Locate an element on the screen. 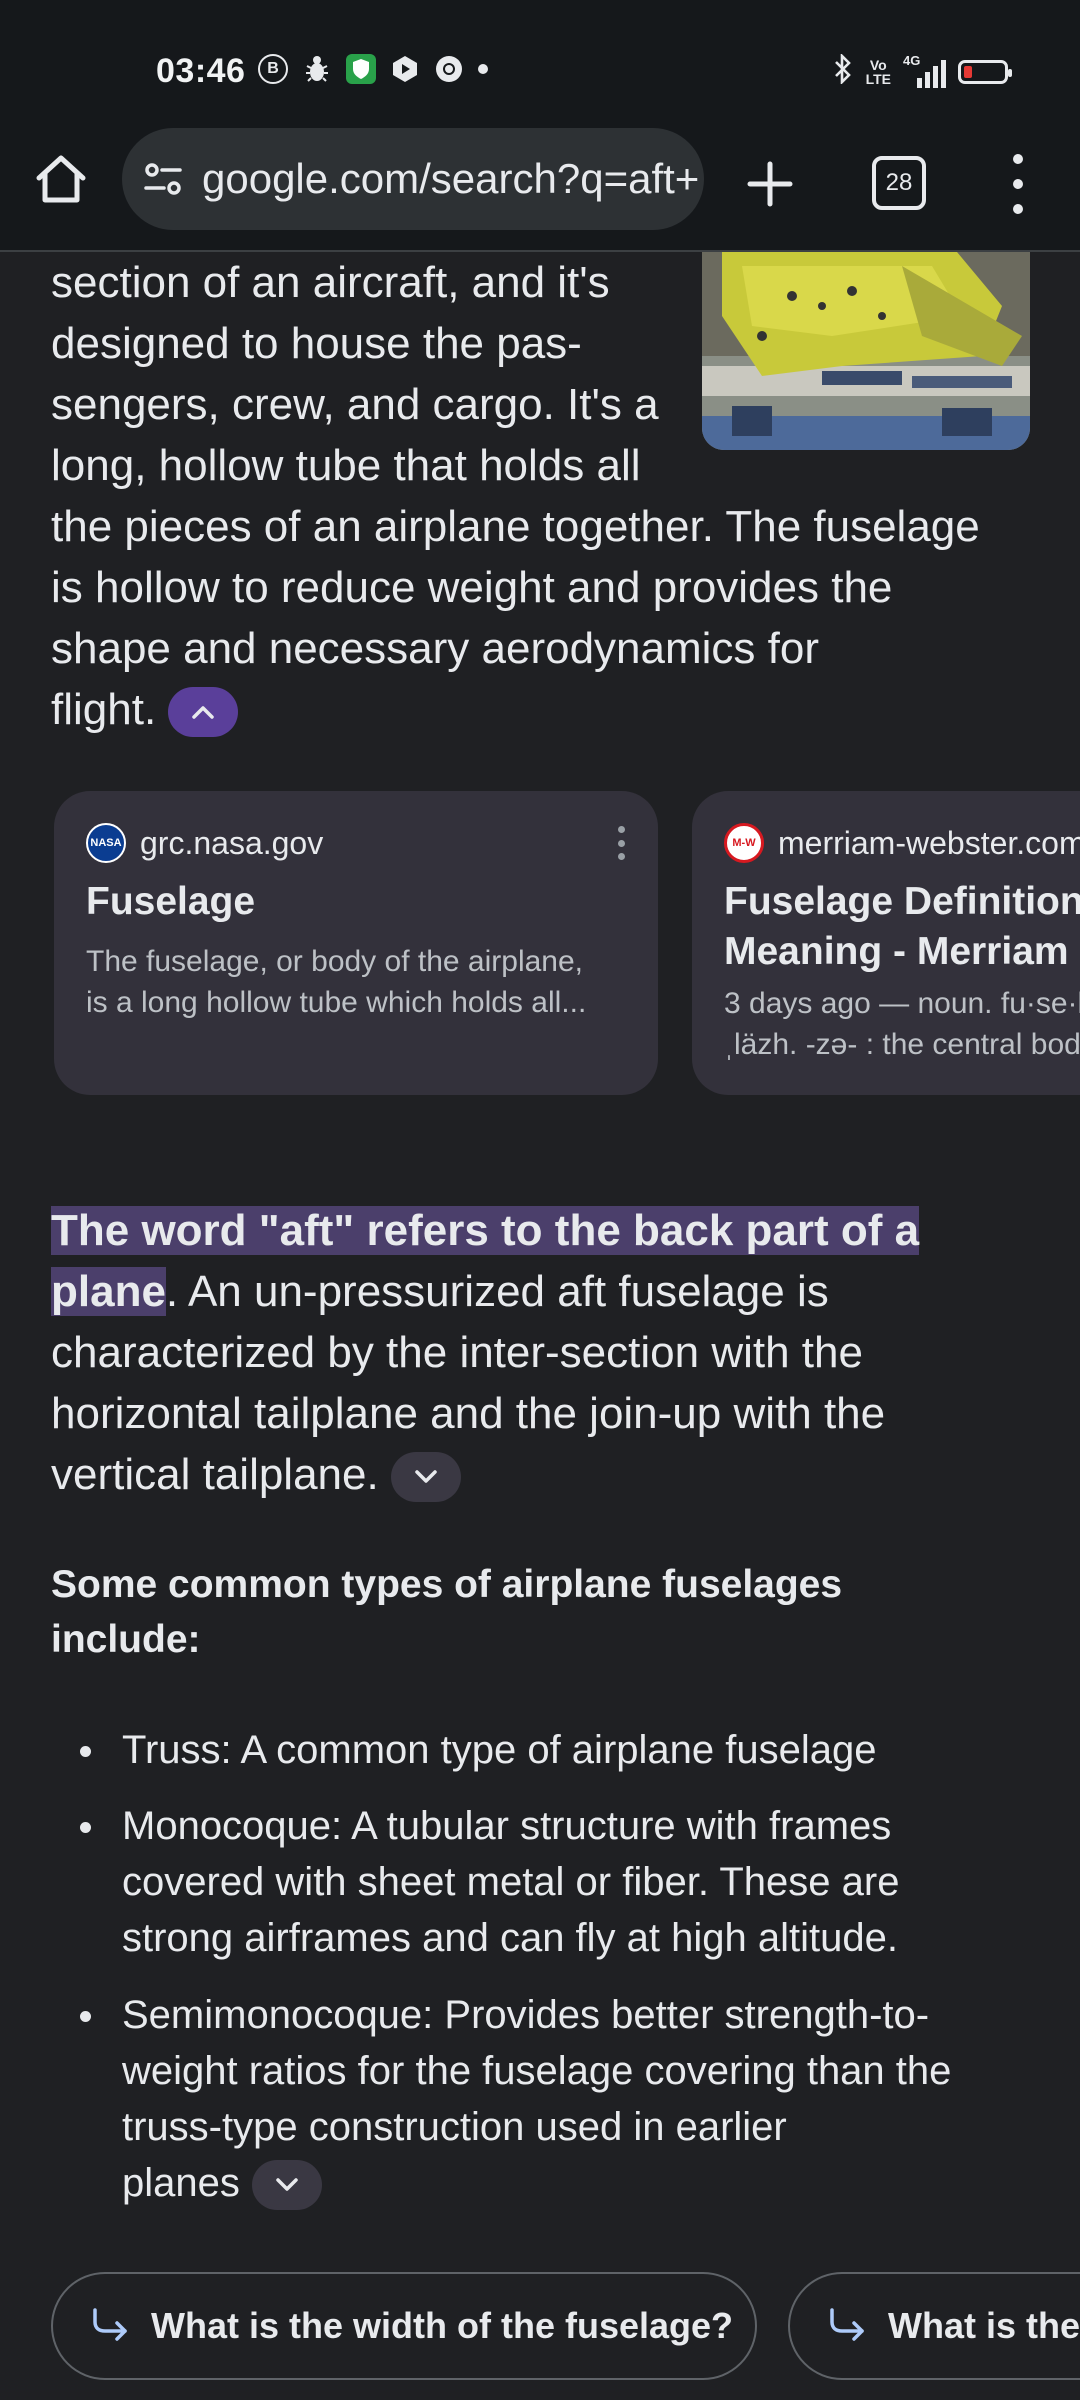  system-icons: Vo LTE 4G is located at coordinates (922, 70).